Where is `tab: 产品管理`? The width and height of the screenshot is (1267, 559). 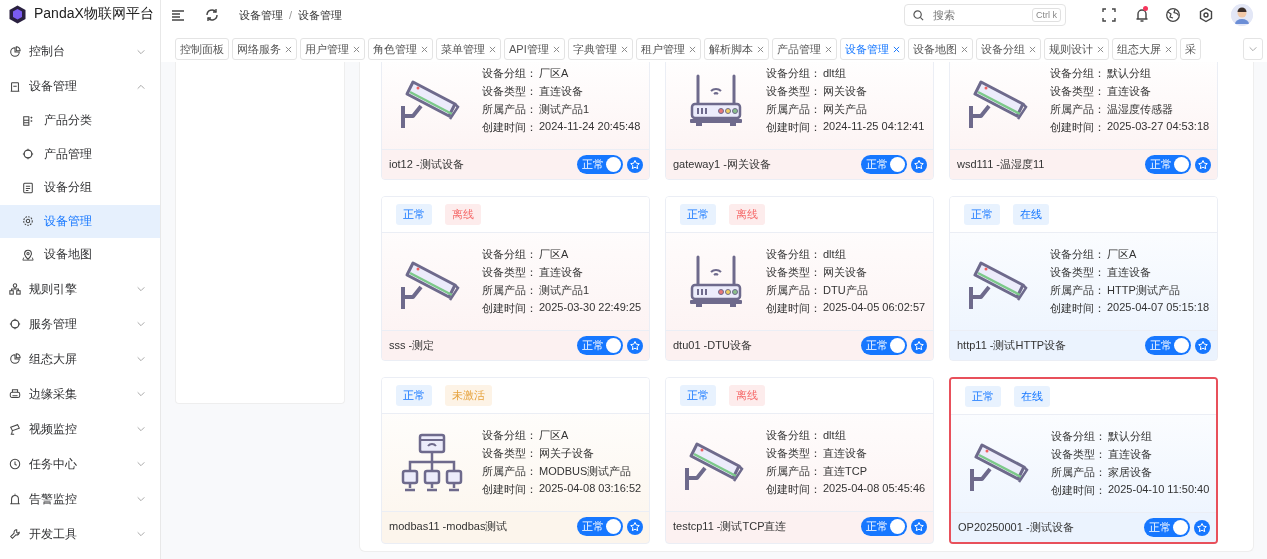
tab: 产品管理 is located at coordinates (804, 49).